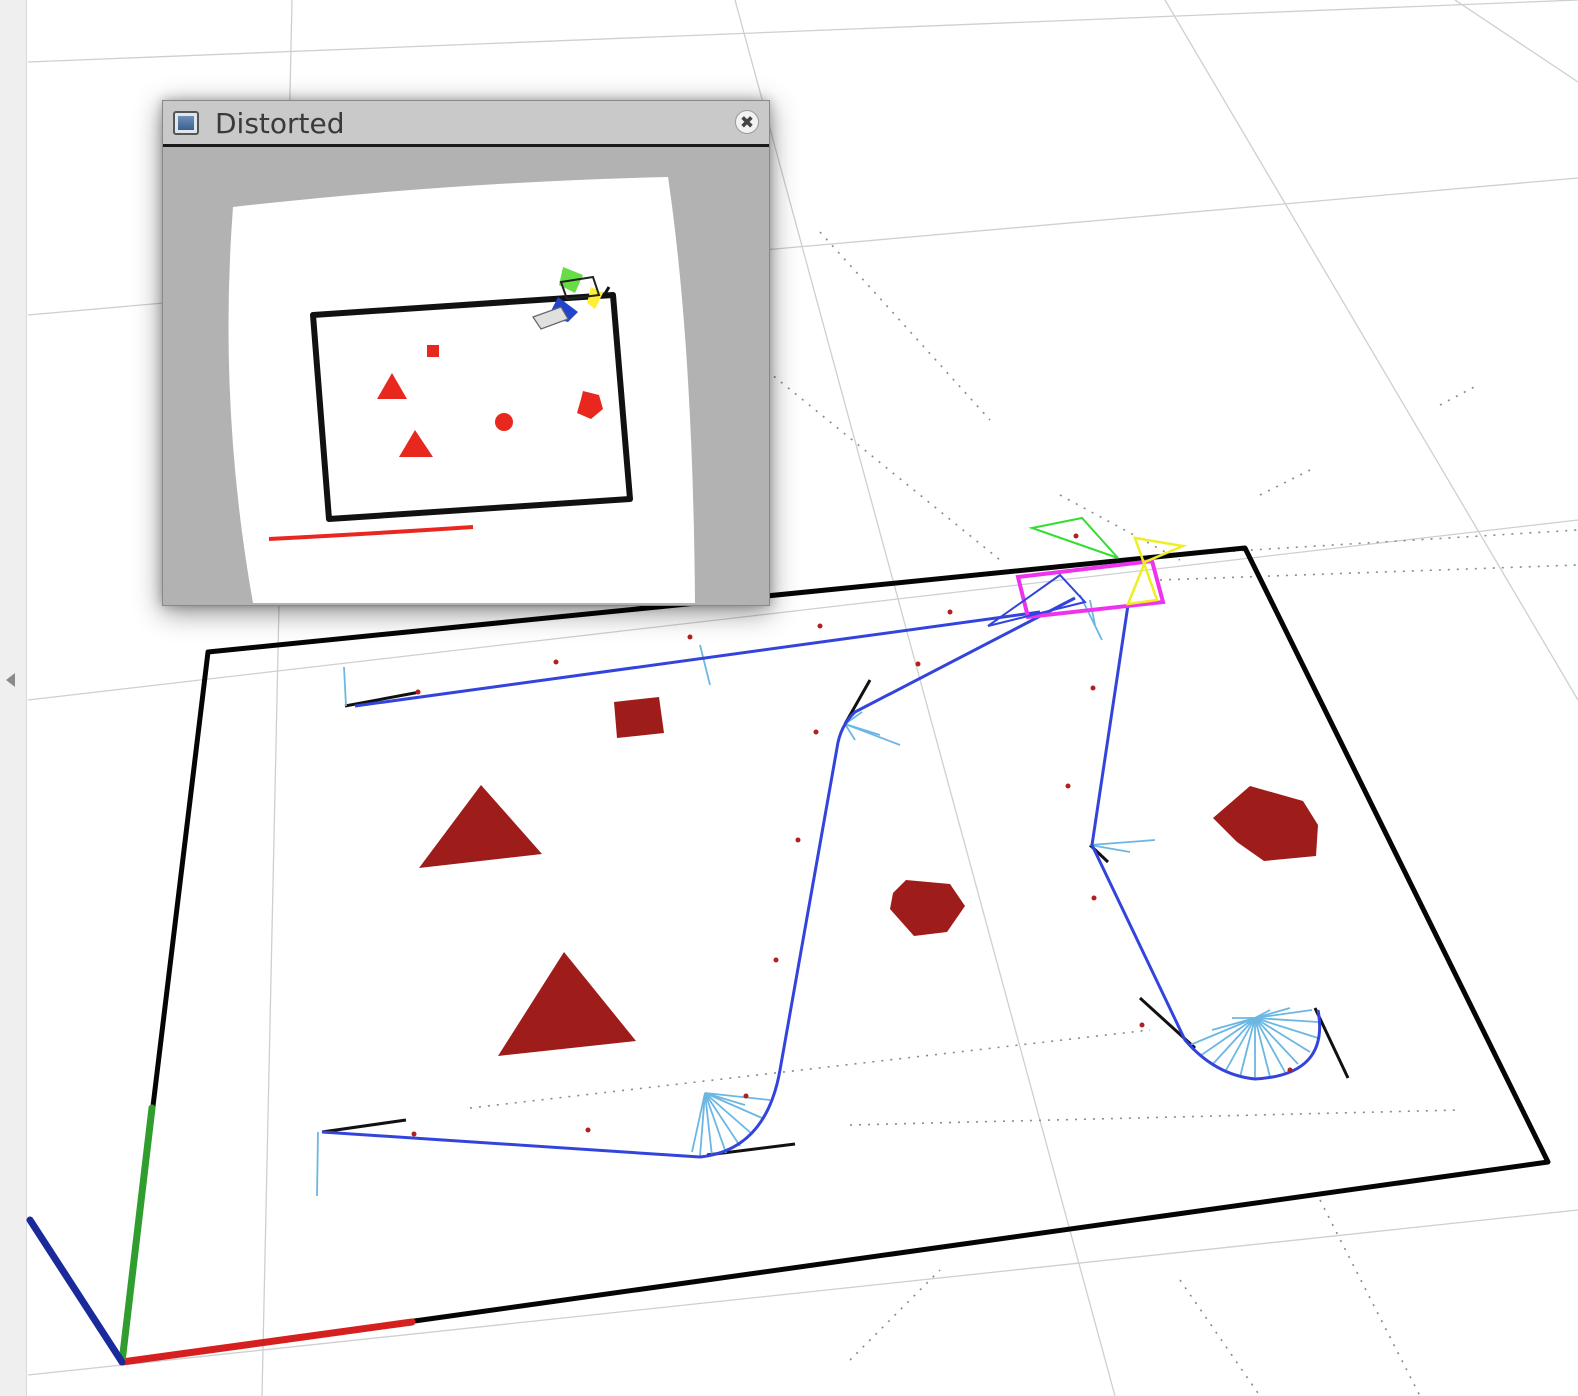 This screenshot has height=1396, width=1578. Describe the element at coordinates (221, 1235) in the screenshot. I see `origin-axes` at that location.